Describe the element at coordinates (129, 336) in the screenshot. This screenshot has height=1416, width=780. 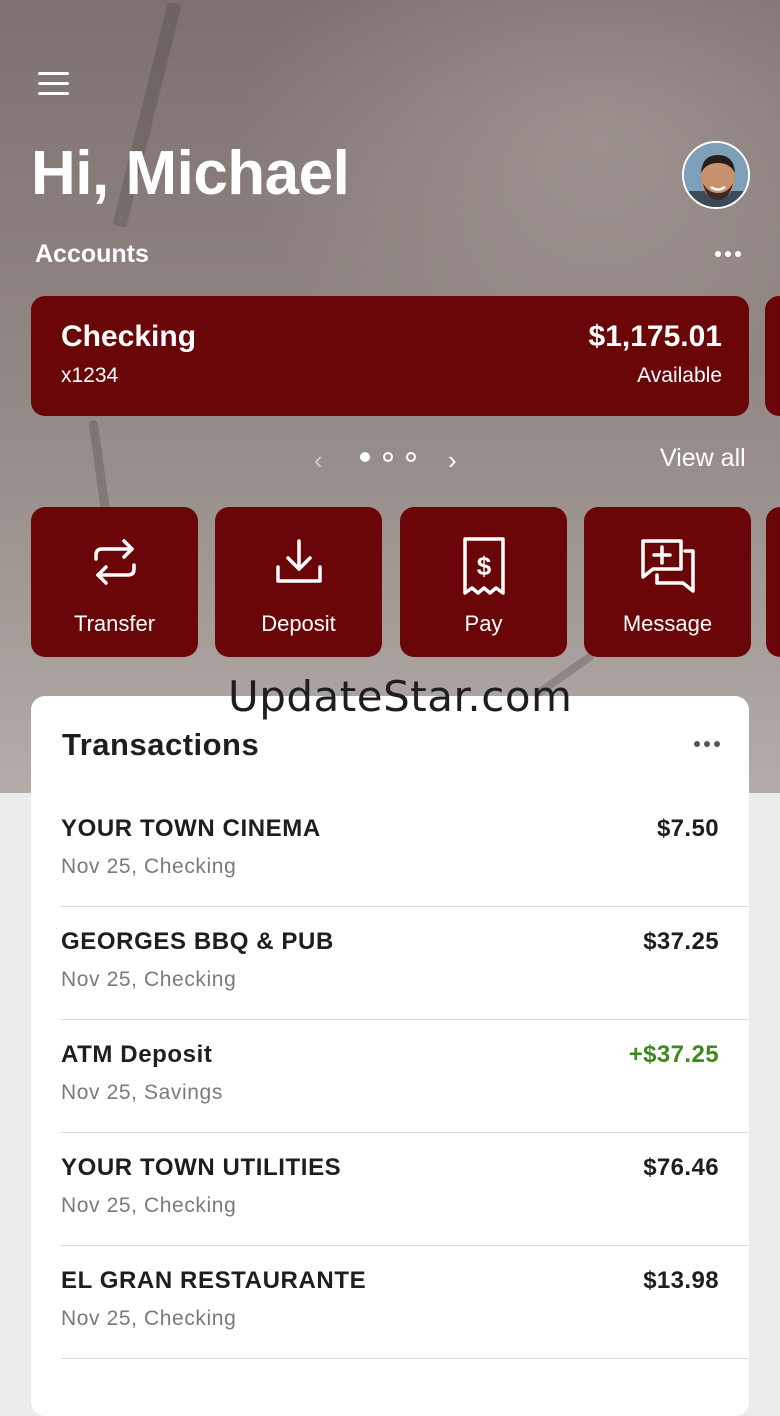
I see `account-name: Checking` at that location.